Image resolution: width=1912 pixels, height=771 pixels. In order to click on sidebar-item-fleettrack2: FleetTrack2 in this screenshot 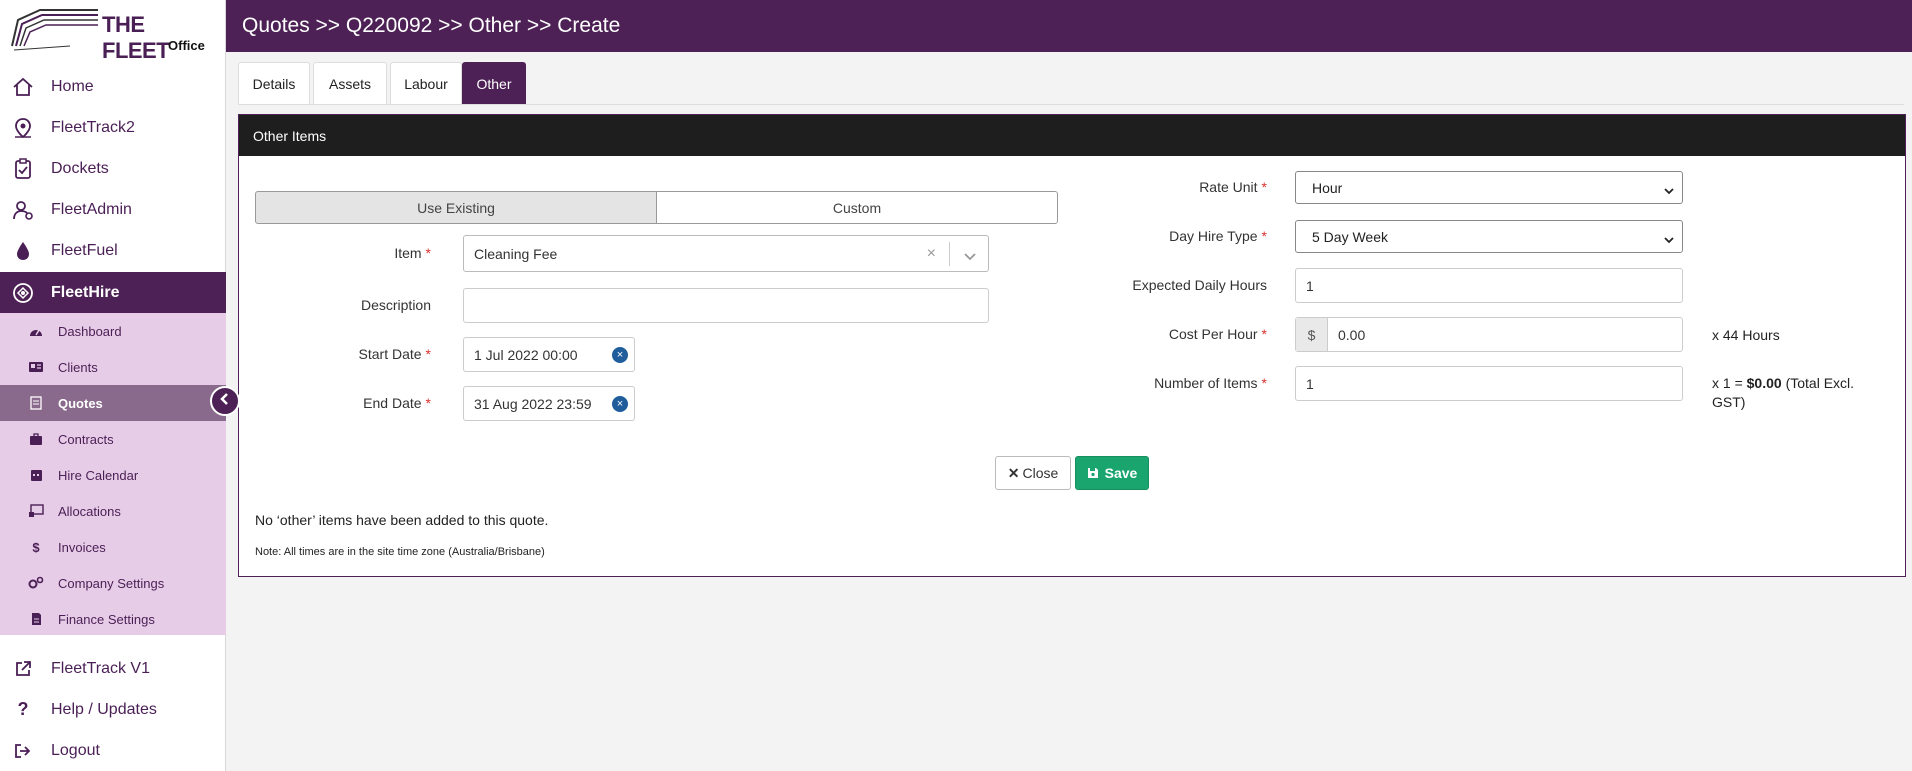, I will do `click(113, 127)`.